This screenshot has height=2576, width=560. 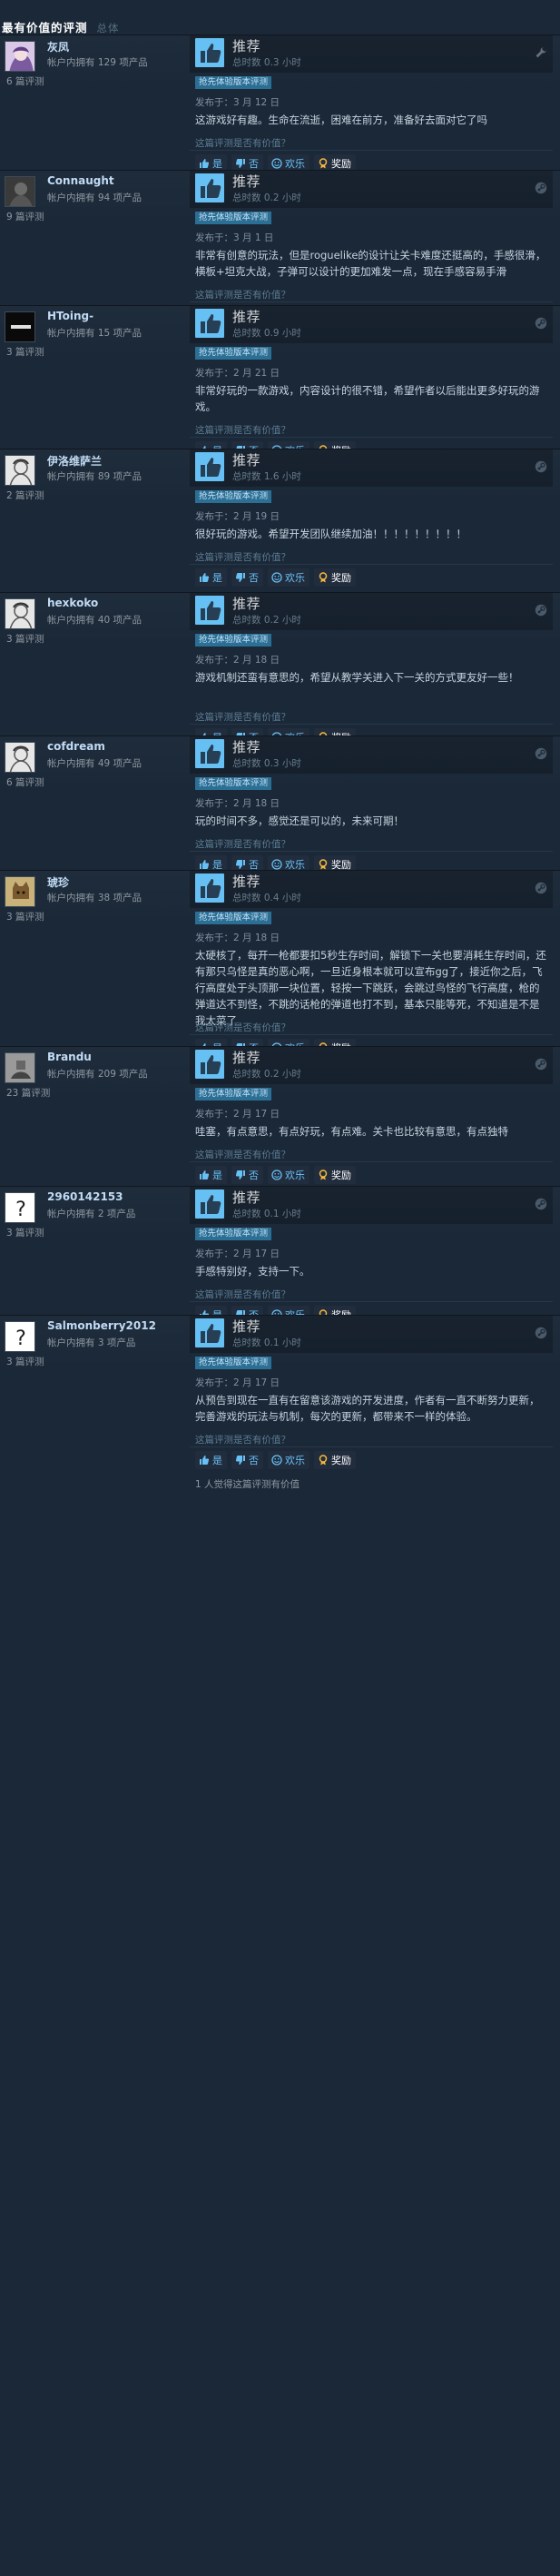 What do you see at coordinates (101, 1325) in the screenshot?
I see `reviewer-name: Salmonberry2012` at bounding box center [101, 1325].